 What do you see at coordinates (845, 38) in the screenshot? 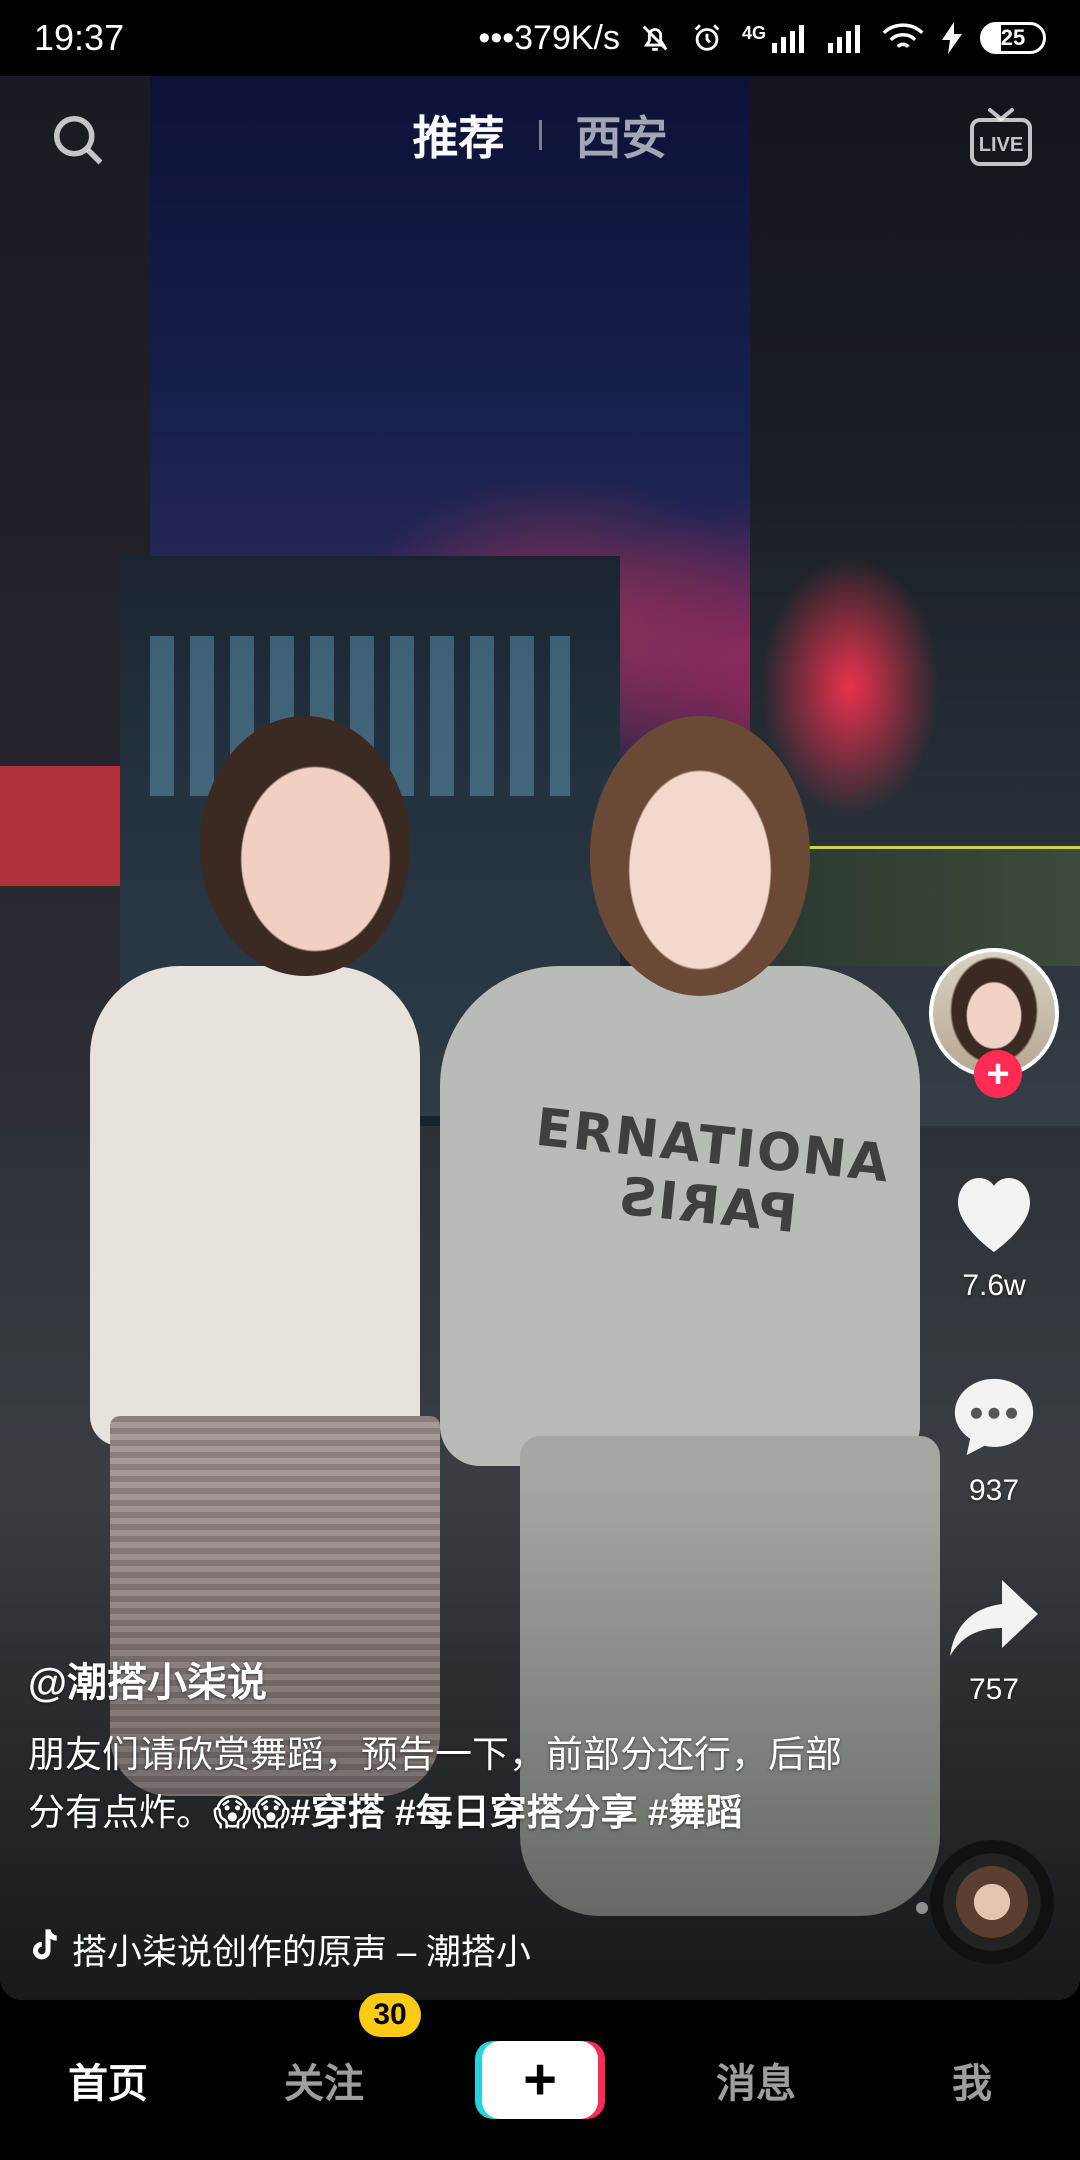
I see `signal-icon` at bounding box center [845, 38].